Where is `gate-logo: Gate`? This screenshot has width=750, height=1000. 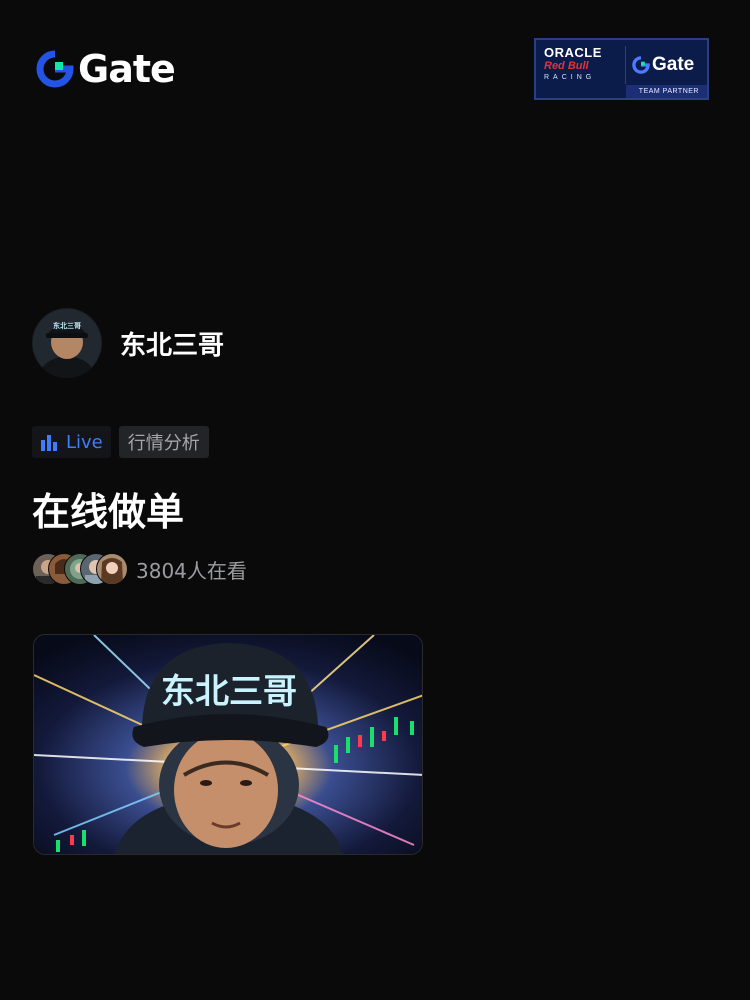 gate-logo: Gate is located at coordinates (106, 69).